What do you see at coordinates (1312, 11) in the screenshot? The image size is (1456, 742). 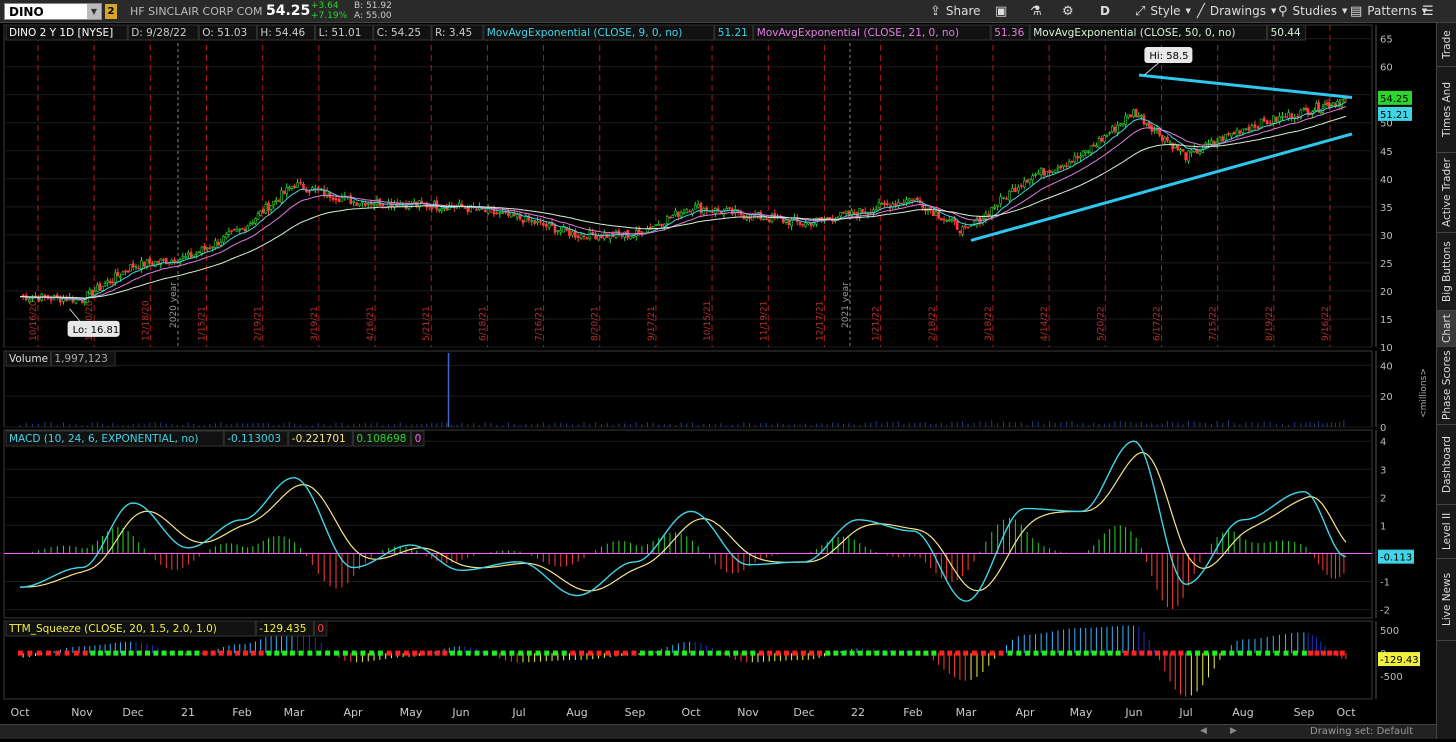 I see `studies-button: ⚲ Studies ▼` at bounding box center [1312, 11].